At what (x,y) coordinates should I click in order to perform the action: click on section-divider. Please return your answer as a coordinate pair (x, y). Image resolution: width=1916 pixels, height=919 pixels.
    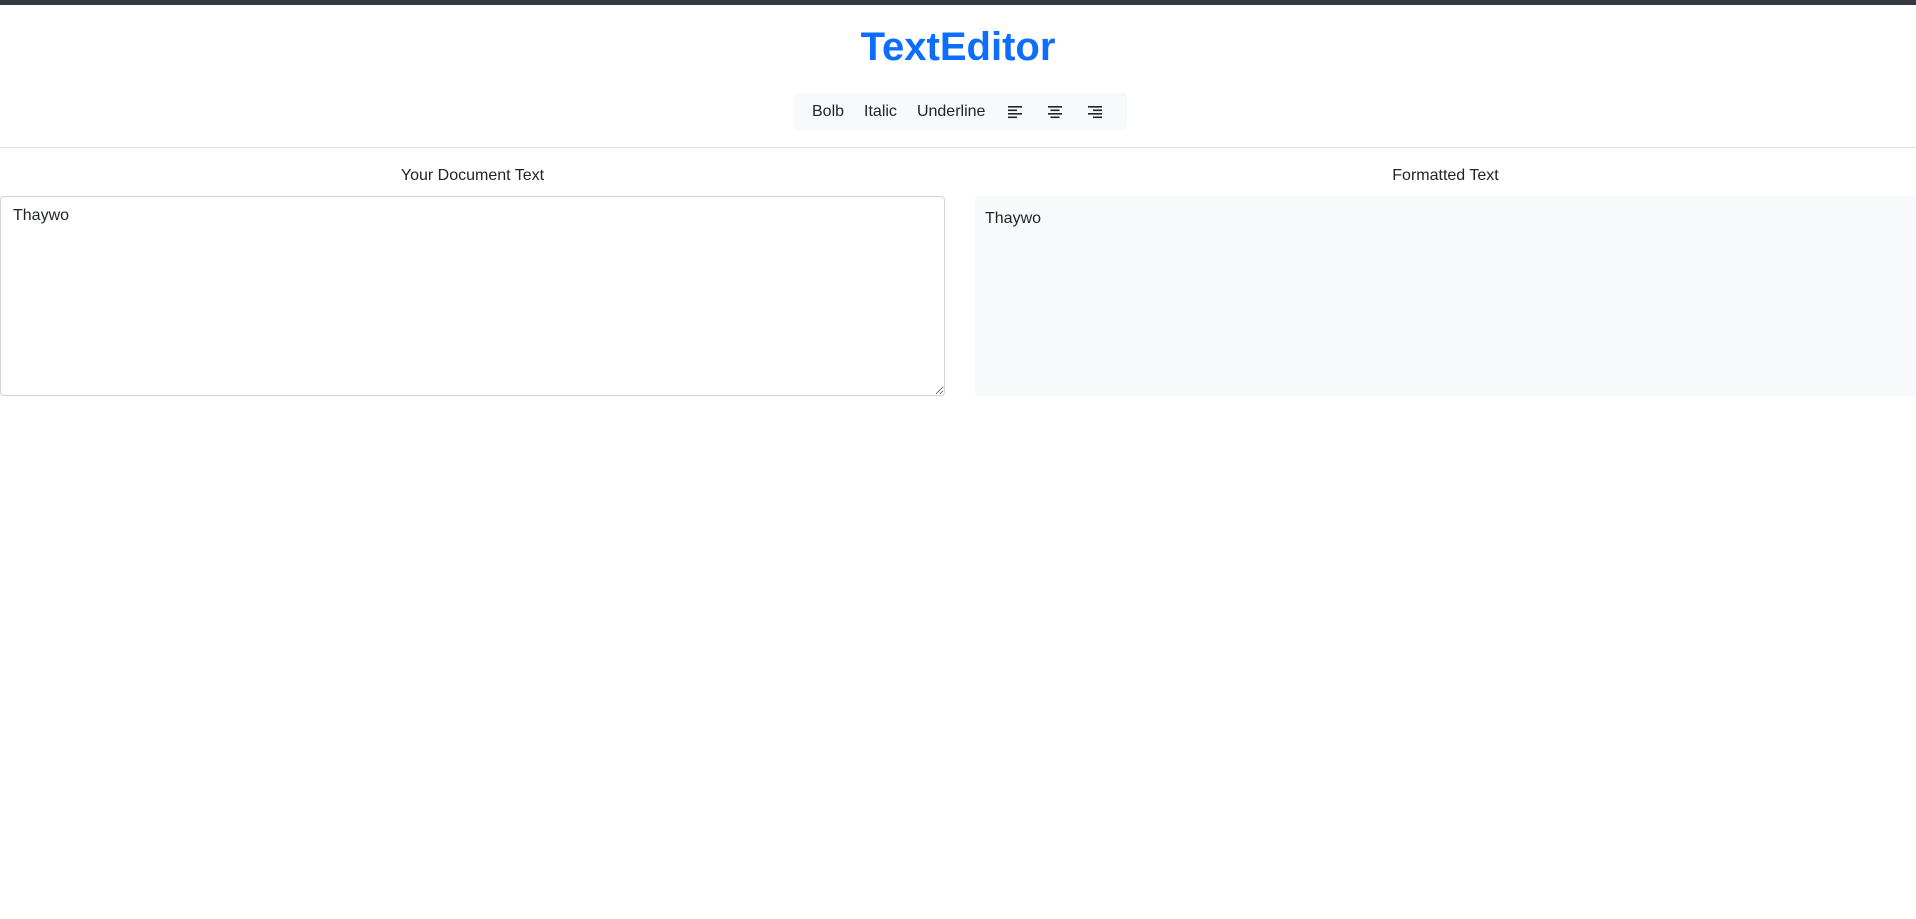
    Looking at the image, I should click on (958, 147).